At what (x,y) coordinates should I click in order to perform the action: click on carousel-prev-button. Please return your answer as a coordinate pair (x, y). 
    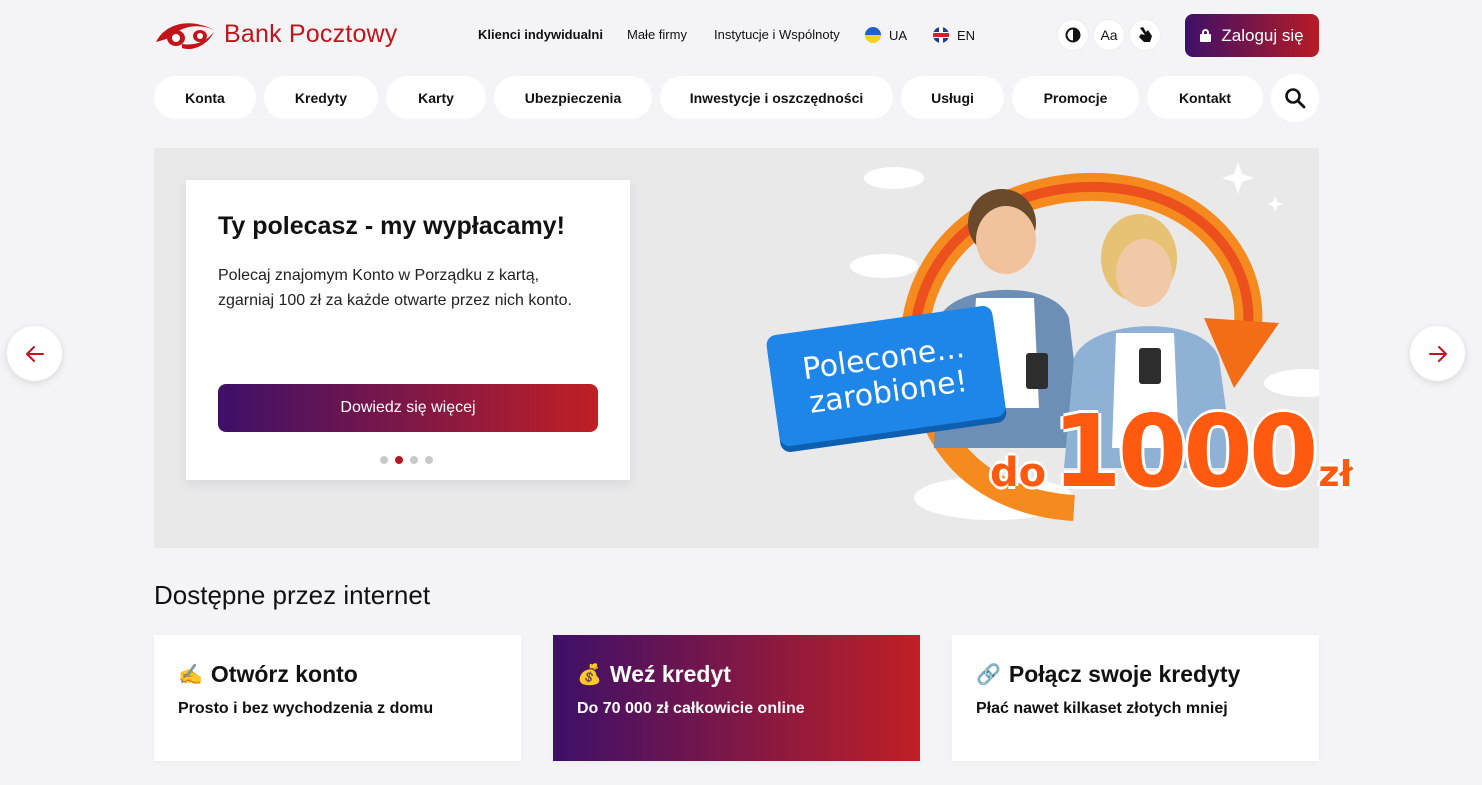
    Looking at the image, I should click on (34, 353).